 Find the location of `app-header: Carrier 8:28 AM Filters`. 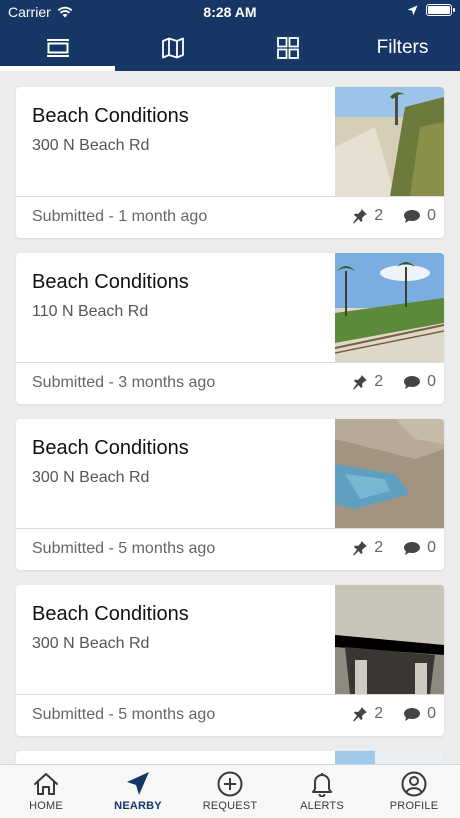

app-header: Carrier 8:28 AM Filters is located at coordinates (230, 35).